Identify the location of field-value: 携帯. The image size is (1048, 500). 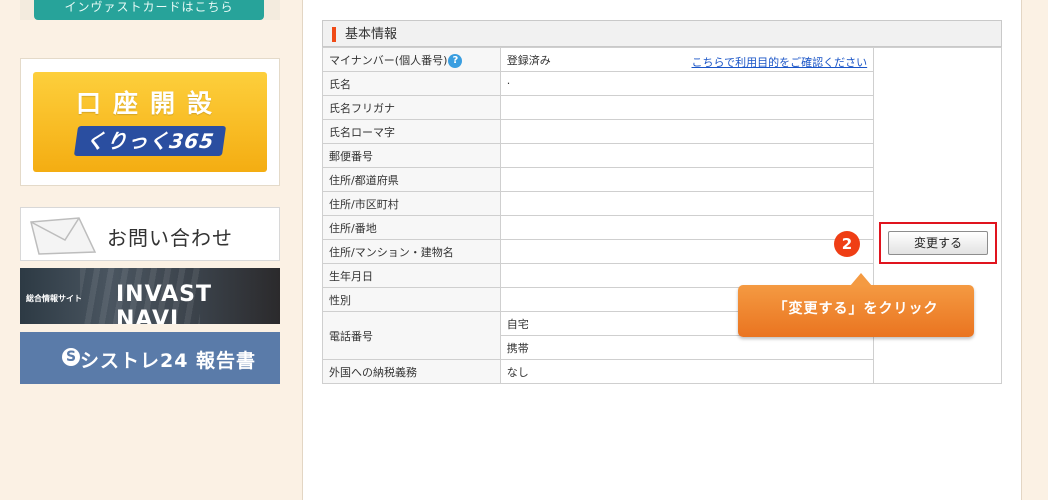
(687, 347).